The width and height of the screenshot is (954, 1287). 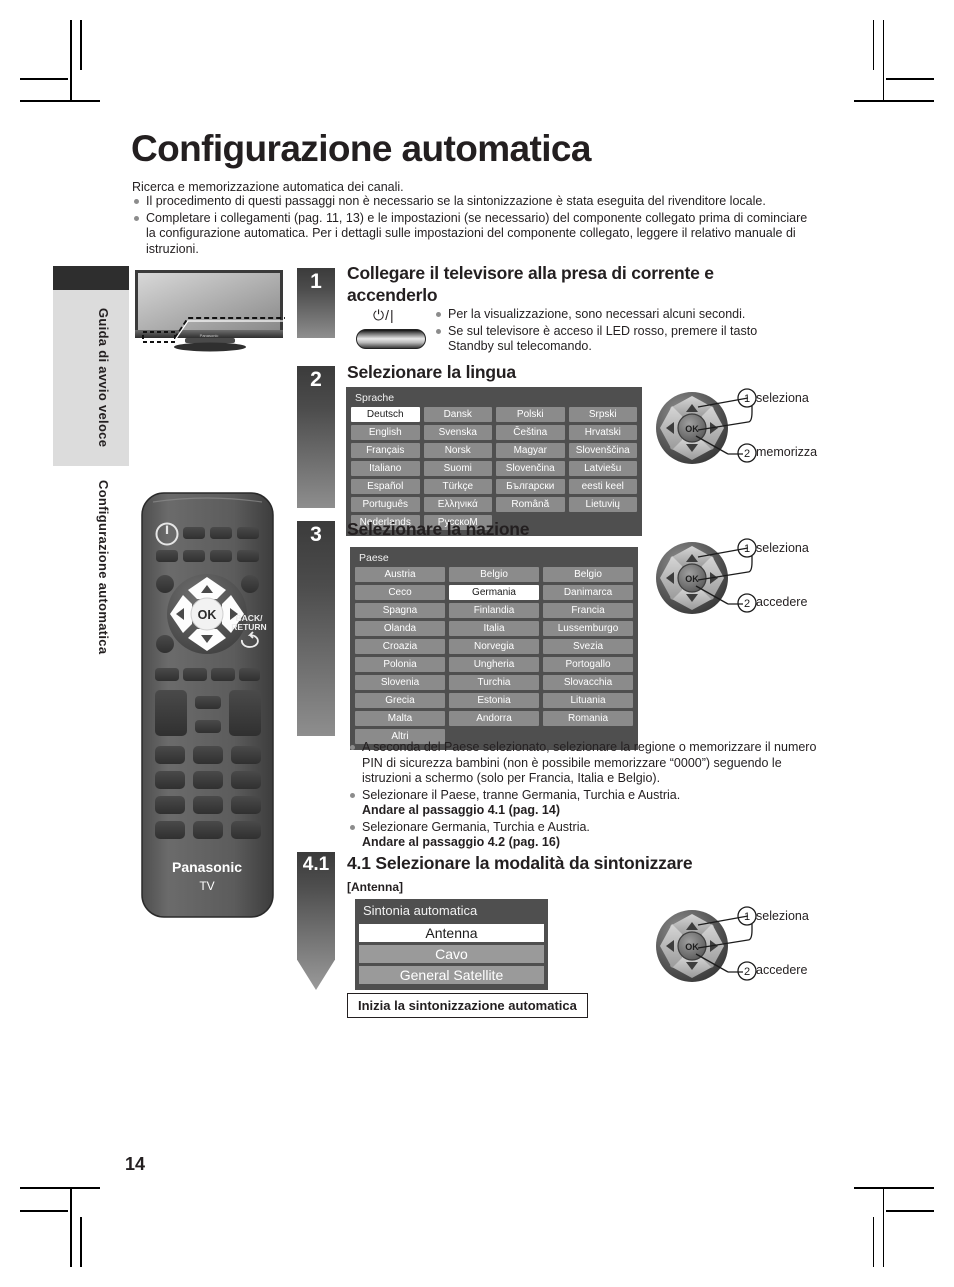 I want to click on crop-mark-top-left-h, so click(x=60, y=101).